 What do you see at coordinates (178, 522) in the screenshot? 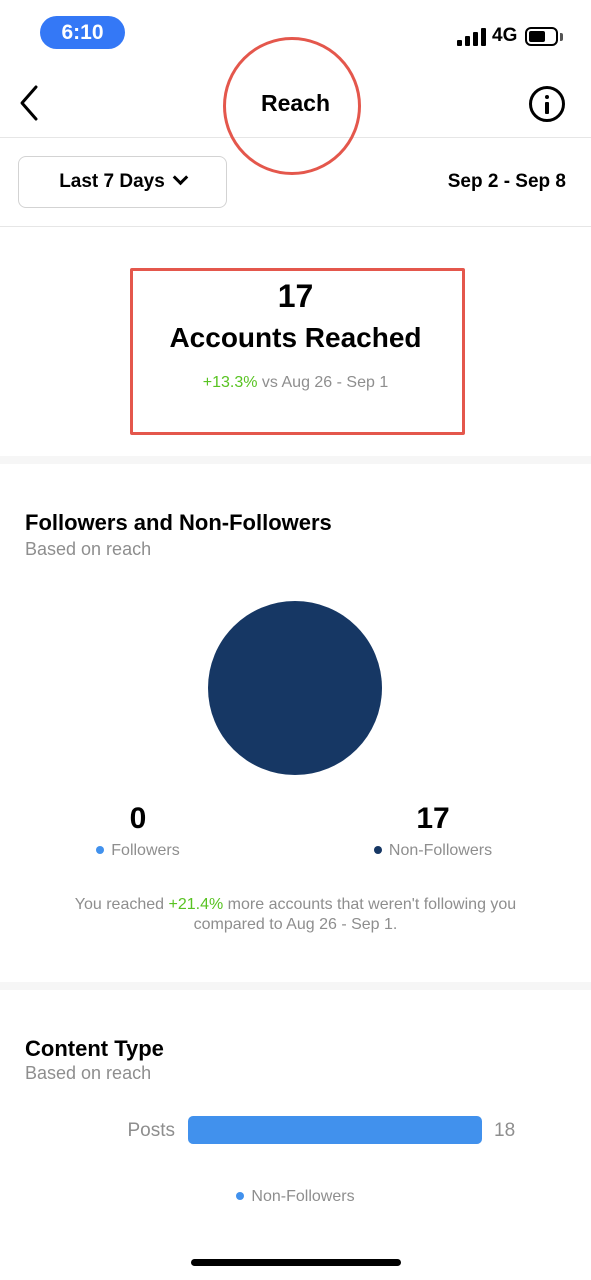
I see `followers-section-title: Followers and Non-Followers` at bounding box center [178, 522].